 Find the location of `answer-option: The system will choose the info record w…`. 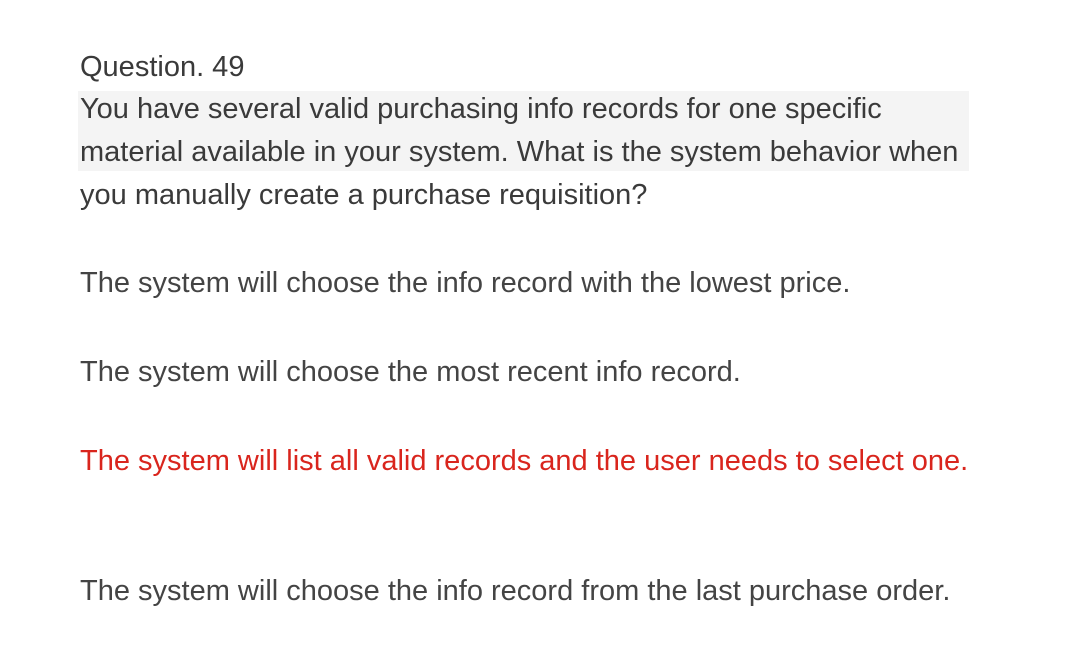

answer-option: The system will choose the info record w… is located at coordinates (540, 283).